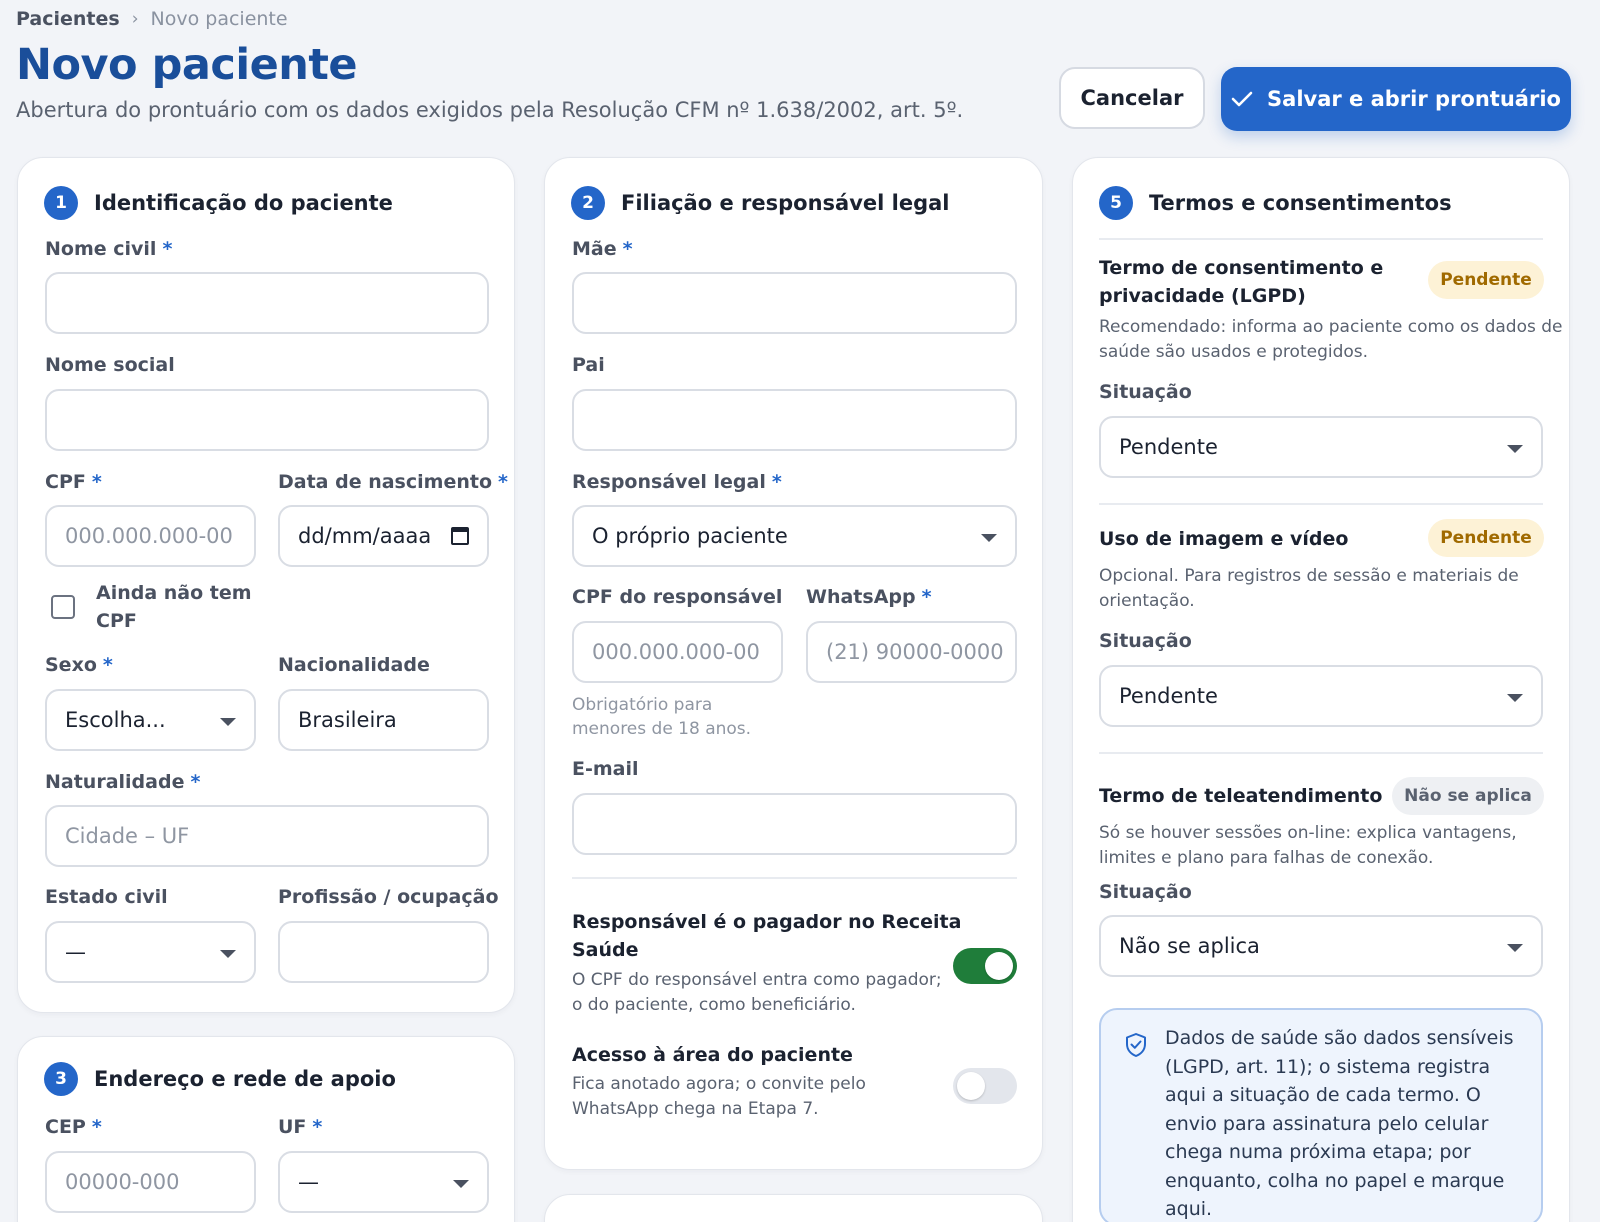 This screenshot has width=1600, height=1222. What do you see at coordinates (1241, 796) in the screenshot?
I see `telehealth-term-title: Termo de teleatendimento` at bounding box center [1241, 796].